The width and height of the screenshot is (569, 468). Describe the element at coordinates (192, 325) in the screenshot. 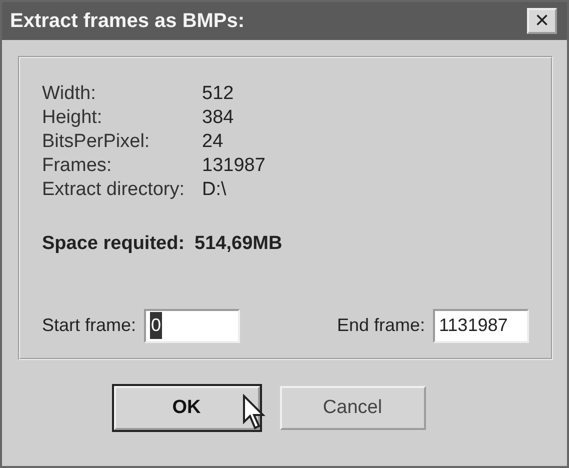

I see `input-field: 0` at that location.